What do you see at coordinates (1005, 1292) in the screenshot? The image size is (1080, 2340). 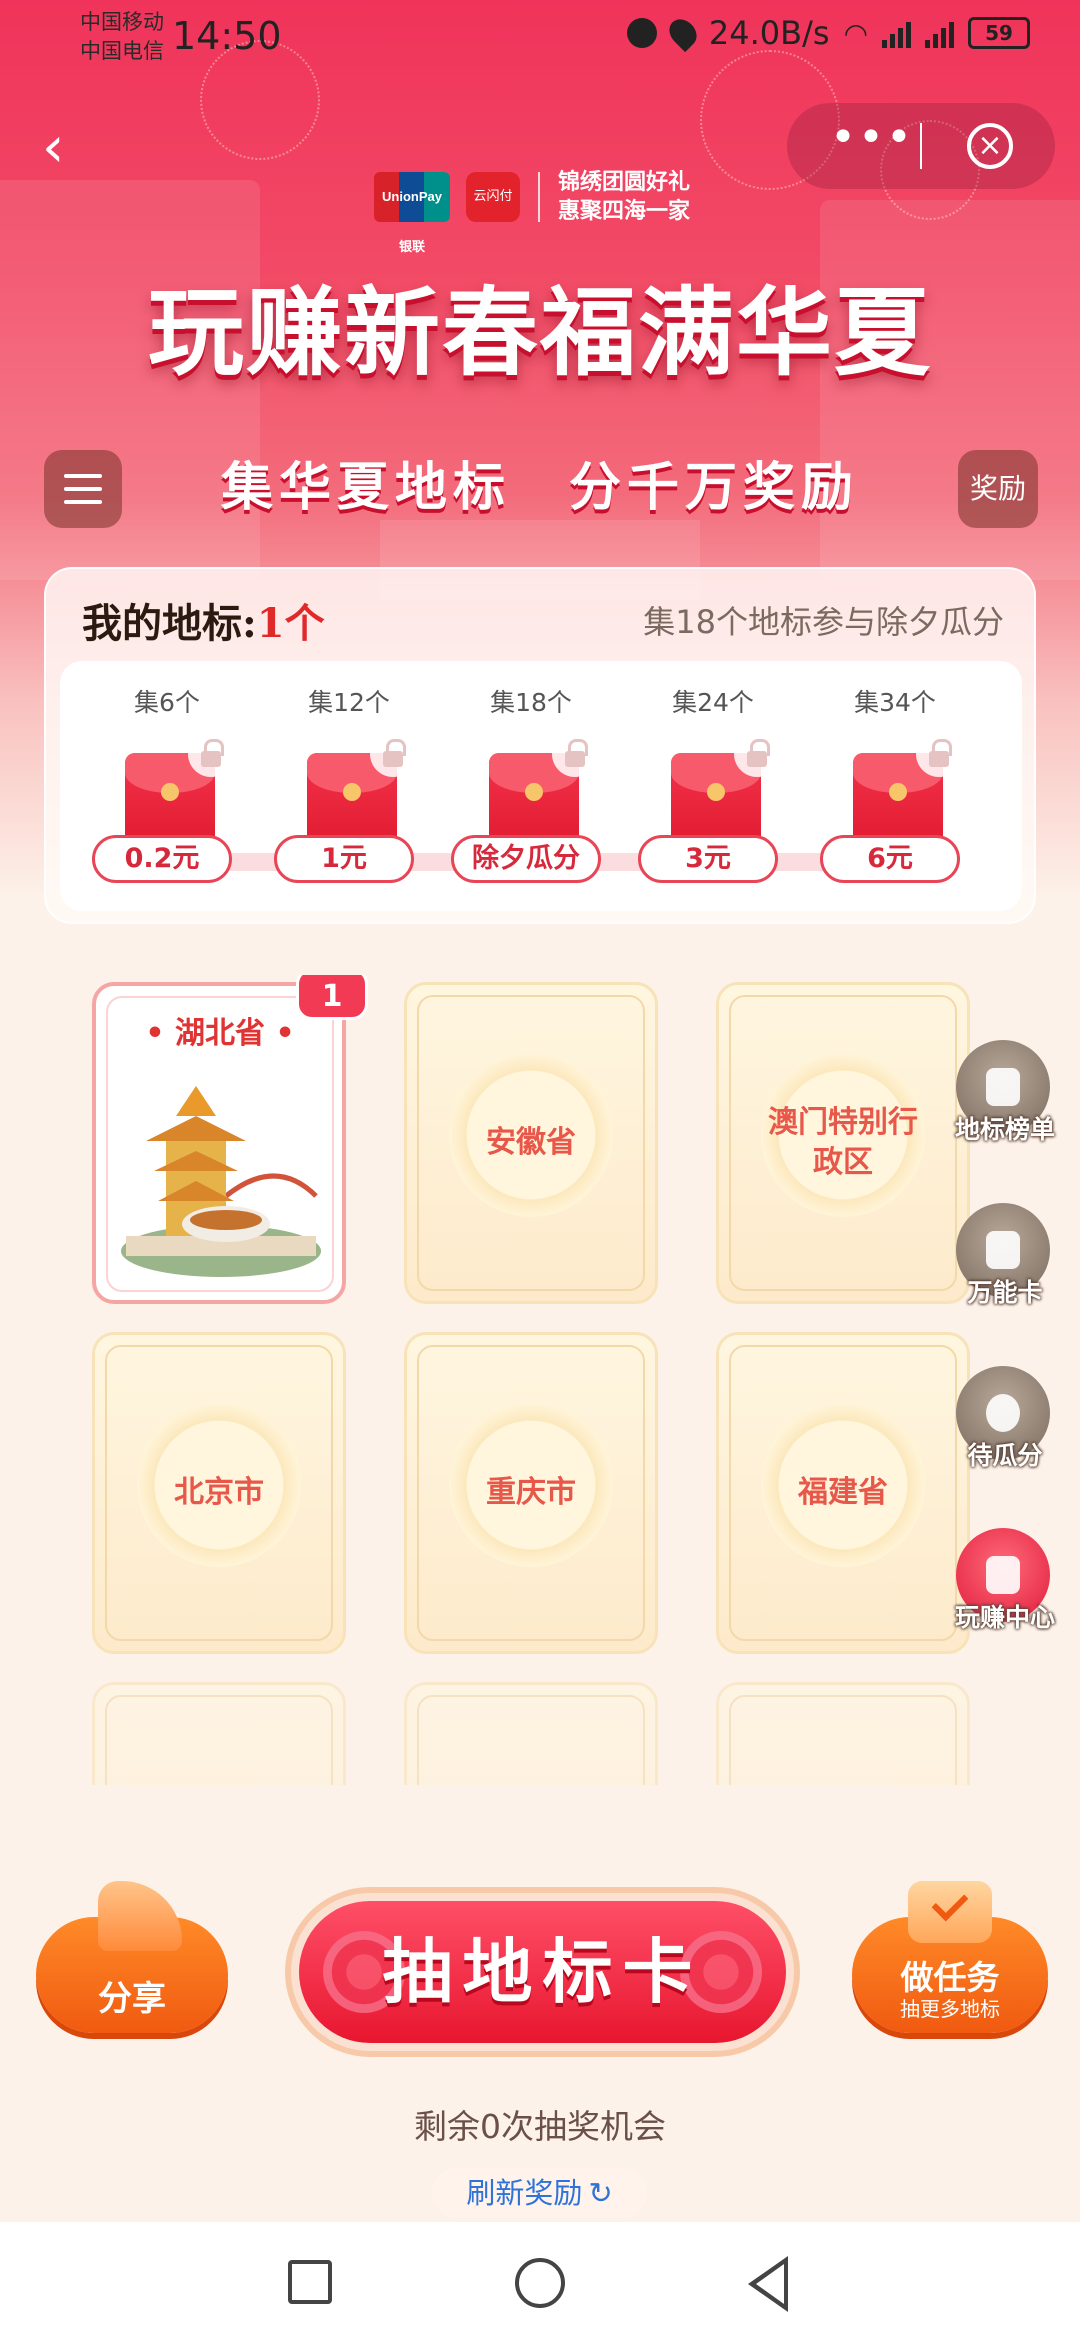 I see `side-button-label: 万能卡` at bounding box center [1005, 1292].